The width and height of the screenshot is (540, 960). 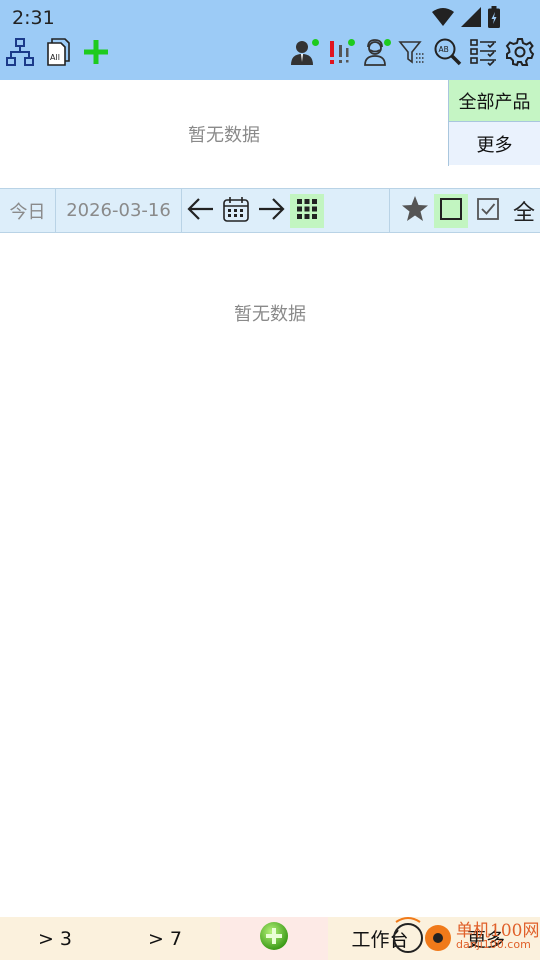 What do you see at coordinates (464, 937) in the screenshot?
I see `watermark: 单机100网 danji100.com` at bounding box center [464, 937].